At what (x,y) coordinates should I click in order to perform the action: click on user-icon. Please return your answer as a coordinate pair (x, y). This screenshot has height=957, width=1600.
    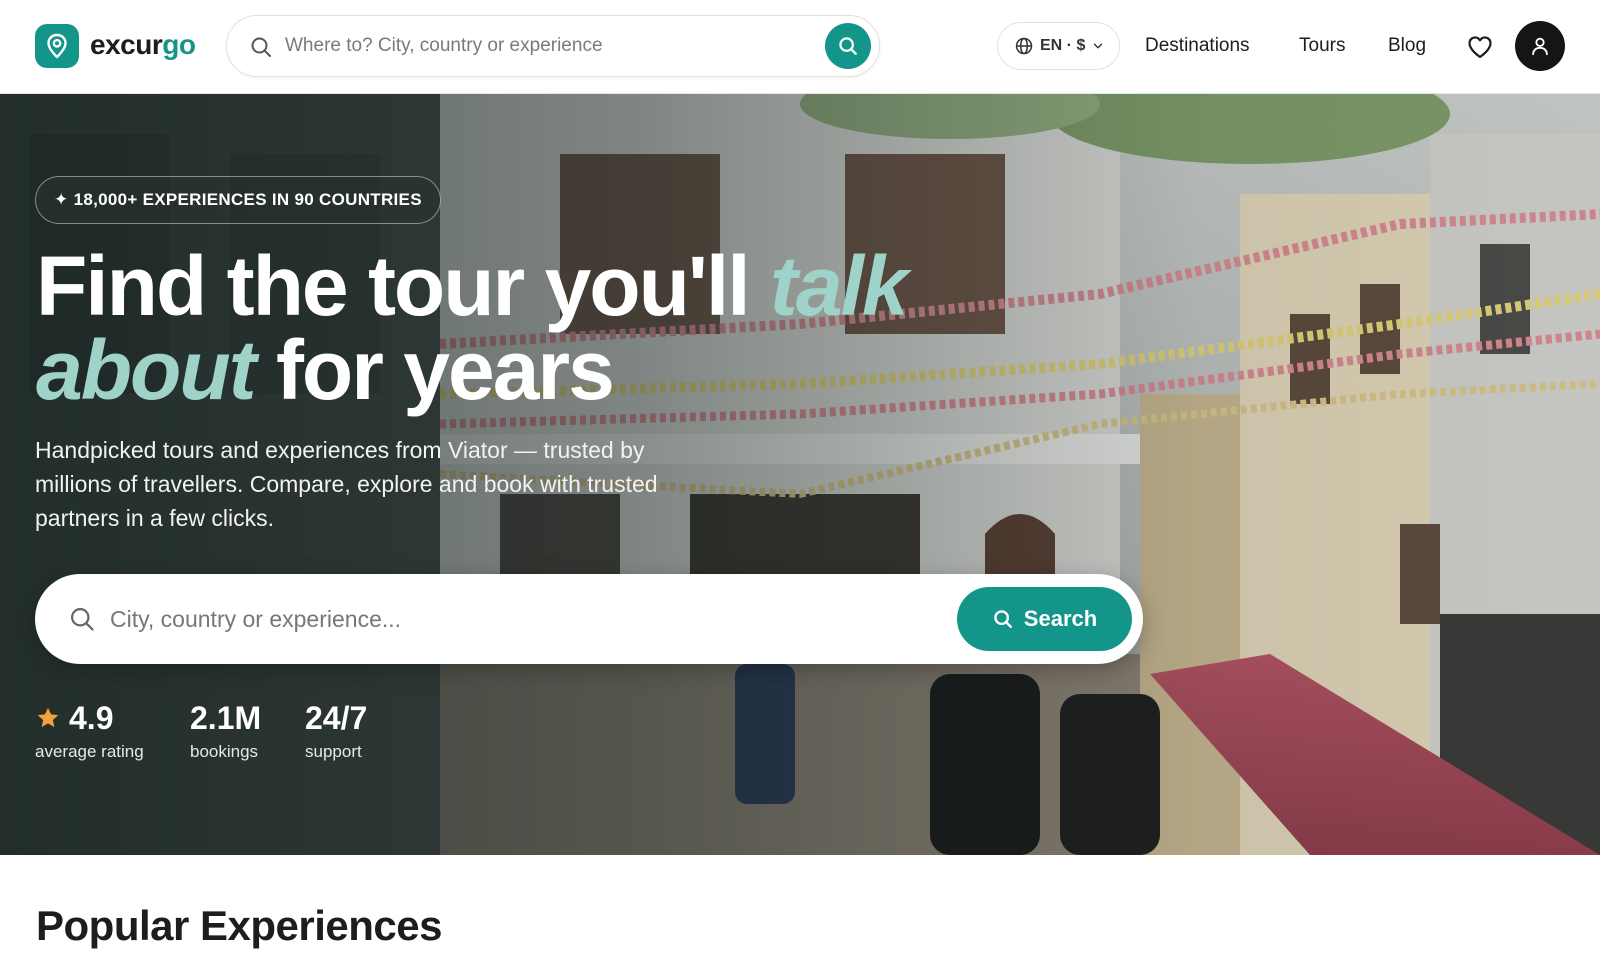
    Looking at the image, I should click on (1540, 46).